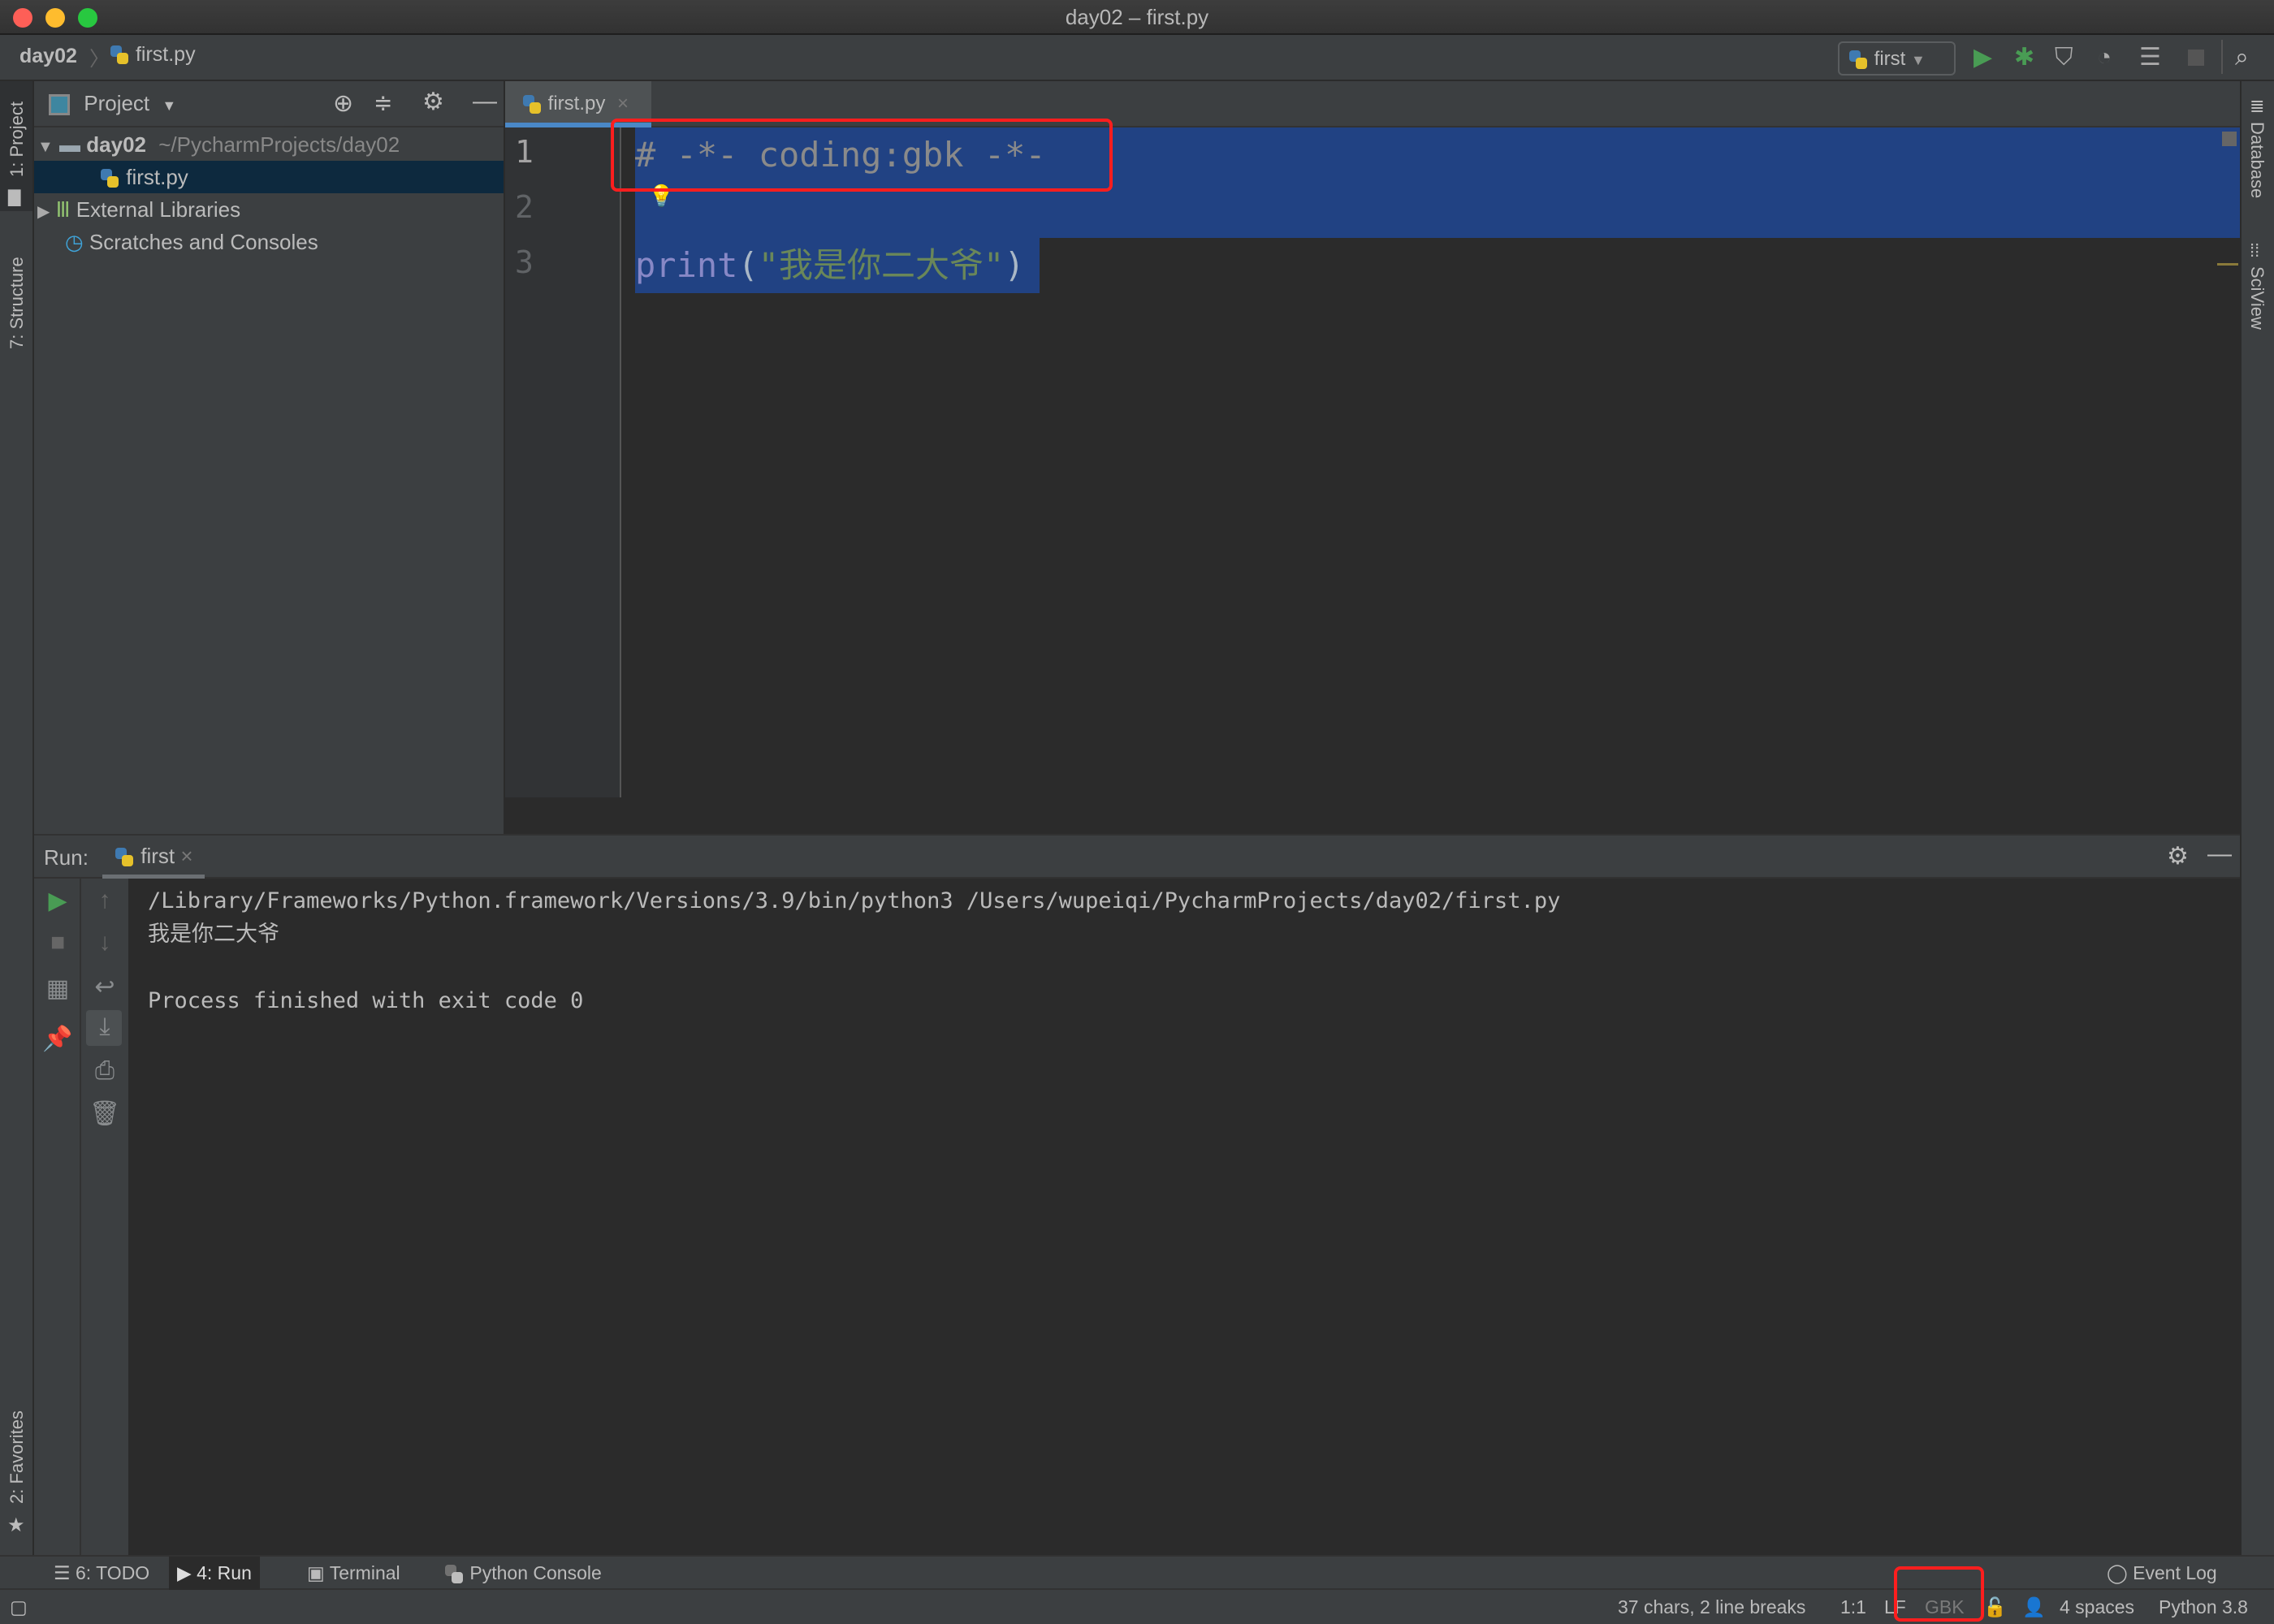 The width and height of the screenshot is (2274, 1624). Describe the element at coordinates (687, 265) in the screenshot. I see `code-function: print` at that location.